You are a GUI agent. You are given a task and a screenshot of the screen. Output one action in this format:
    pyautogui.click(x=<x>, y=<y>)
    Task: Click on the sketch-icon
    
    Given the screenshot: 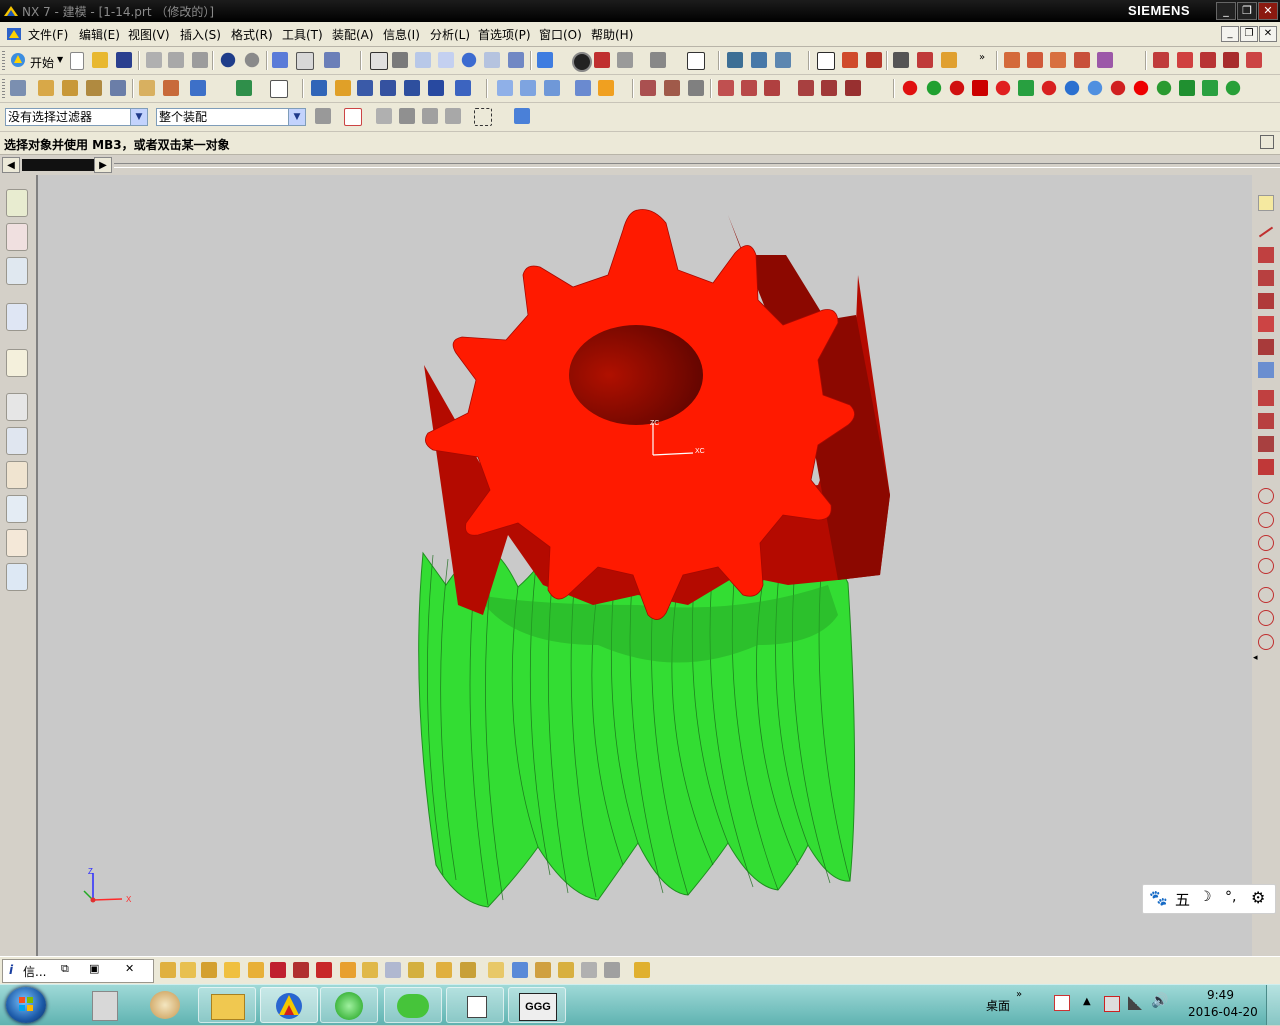 What is the action you would take?
    pyautogui.click(x=319, y=88)
    